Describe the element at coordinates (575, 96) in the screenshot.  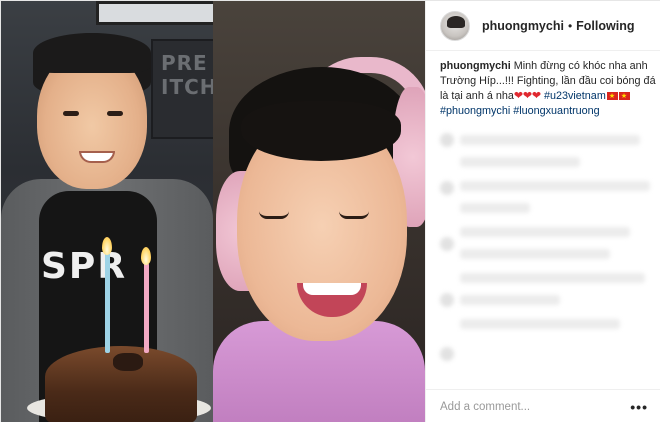
I see `hashtag-link: #u23vietnam` at that location.